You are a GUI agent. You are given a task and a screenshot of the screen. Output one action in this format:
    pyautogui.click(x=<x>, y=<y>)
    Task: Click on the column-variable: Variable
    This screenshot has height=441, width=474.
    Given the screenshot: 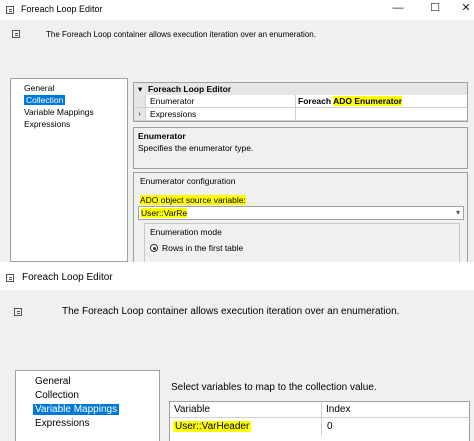 What is the action you would take?
    pyautogui.click(x=246, y=409)
    